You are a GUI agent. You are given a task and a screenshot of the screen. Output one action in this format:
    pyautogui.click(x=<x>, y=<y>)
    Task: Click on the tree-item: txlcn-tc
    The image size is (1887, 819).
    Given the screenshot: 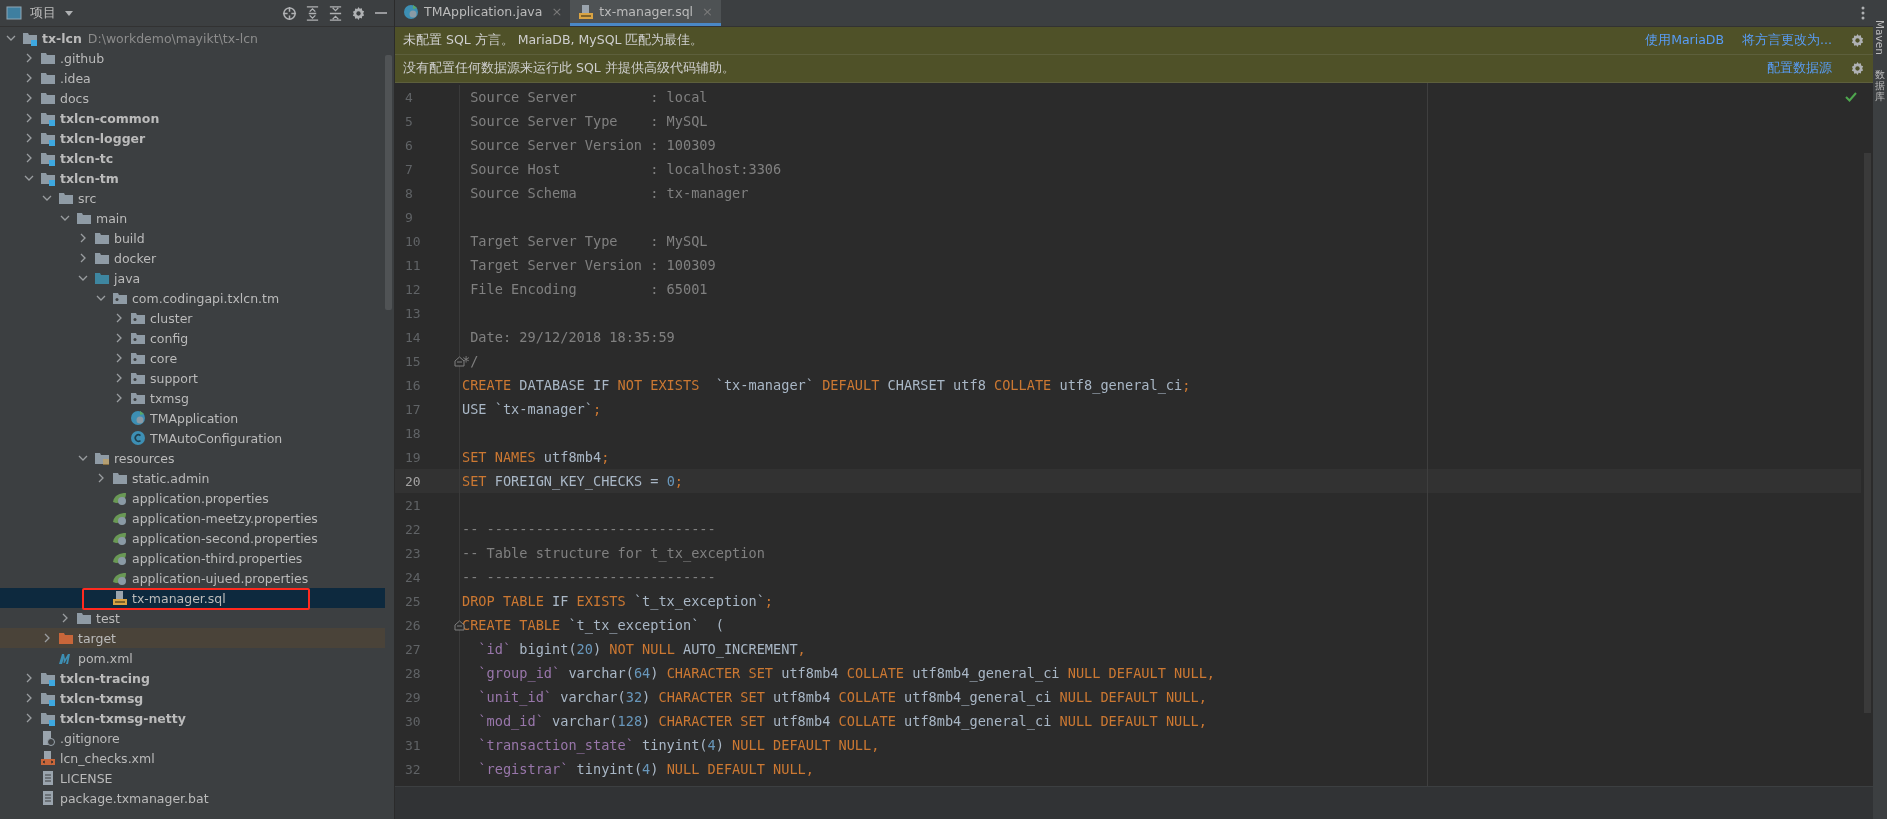 What is the action you would take?
    pyautogui.click(x=192, y=158)
    